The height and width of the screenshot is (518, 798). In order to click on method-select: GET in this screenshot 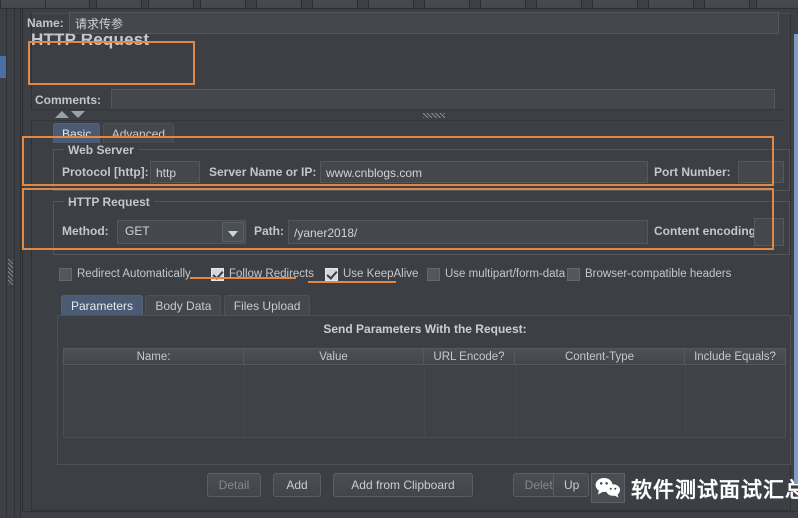, I will do `click(181, 232)`.